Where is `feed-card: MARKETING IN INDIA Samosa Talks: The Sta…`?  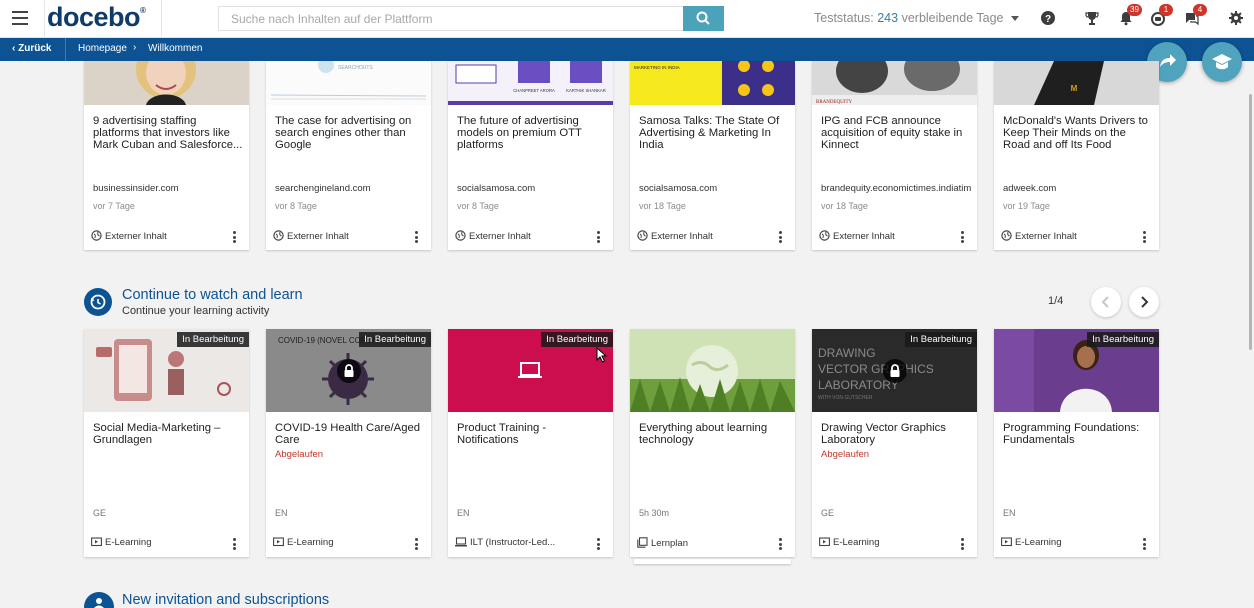 feed-card: MARKETING IN INDIA Samosa Talks: The Sta… is located at coordinates (712, 155).